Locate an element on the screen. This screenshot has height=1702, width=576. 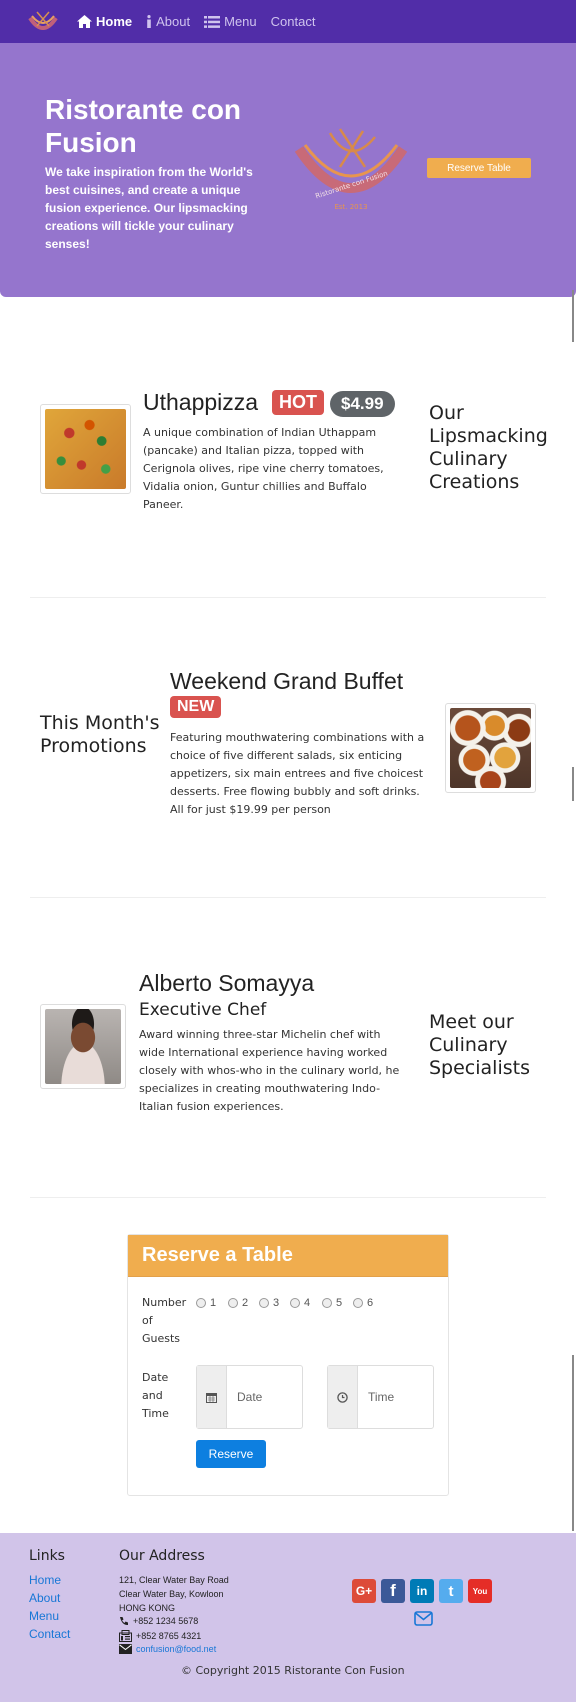
linkedin-icon: in is located at coordinates (422, 1591).